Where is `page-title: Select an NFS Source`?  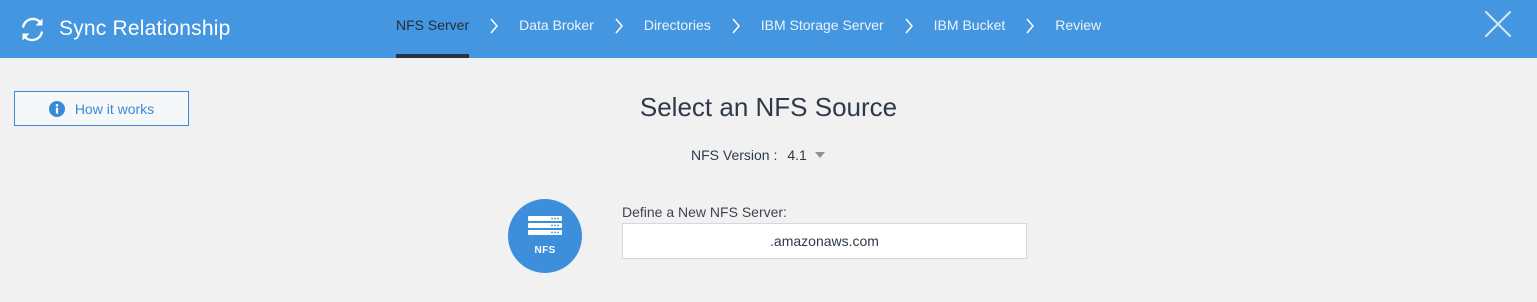 page-title: Select an NFS Source is located at coordinates (768, 107).